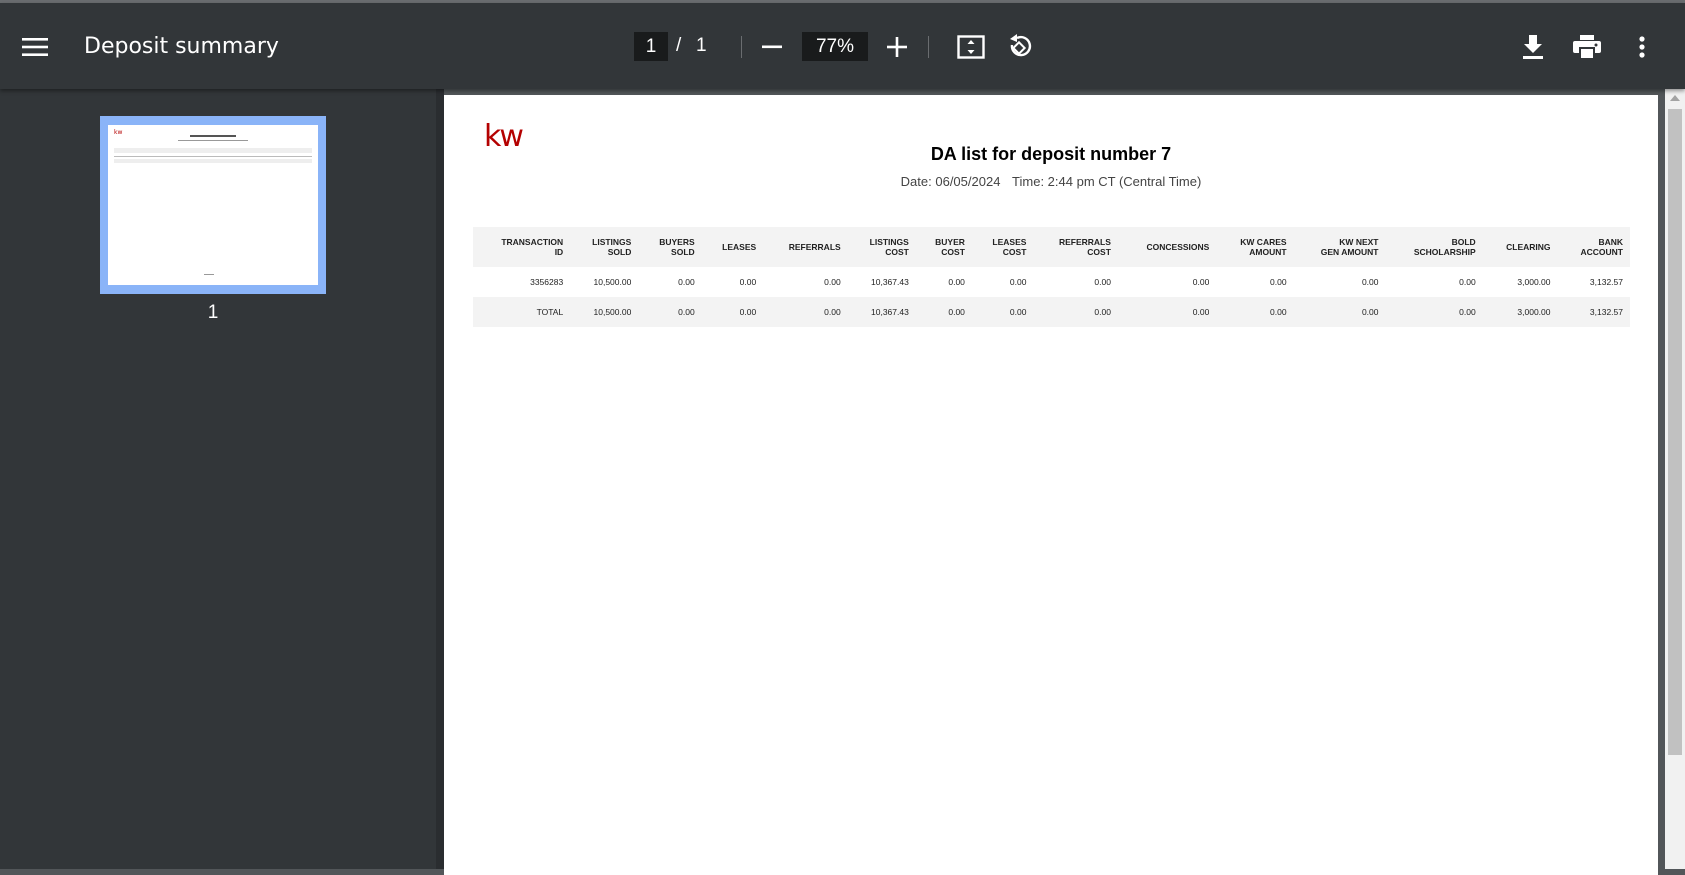 The width and height of the screenshot is (1685, 875). I want to click on column-header: LEASES COST, so click(1002, 247).